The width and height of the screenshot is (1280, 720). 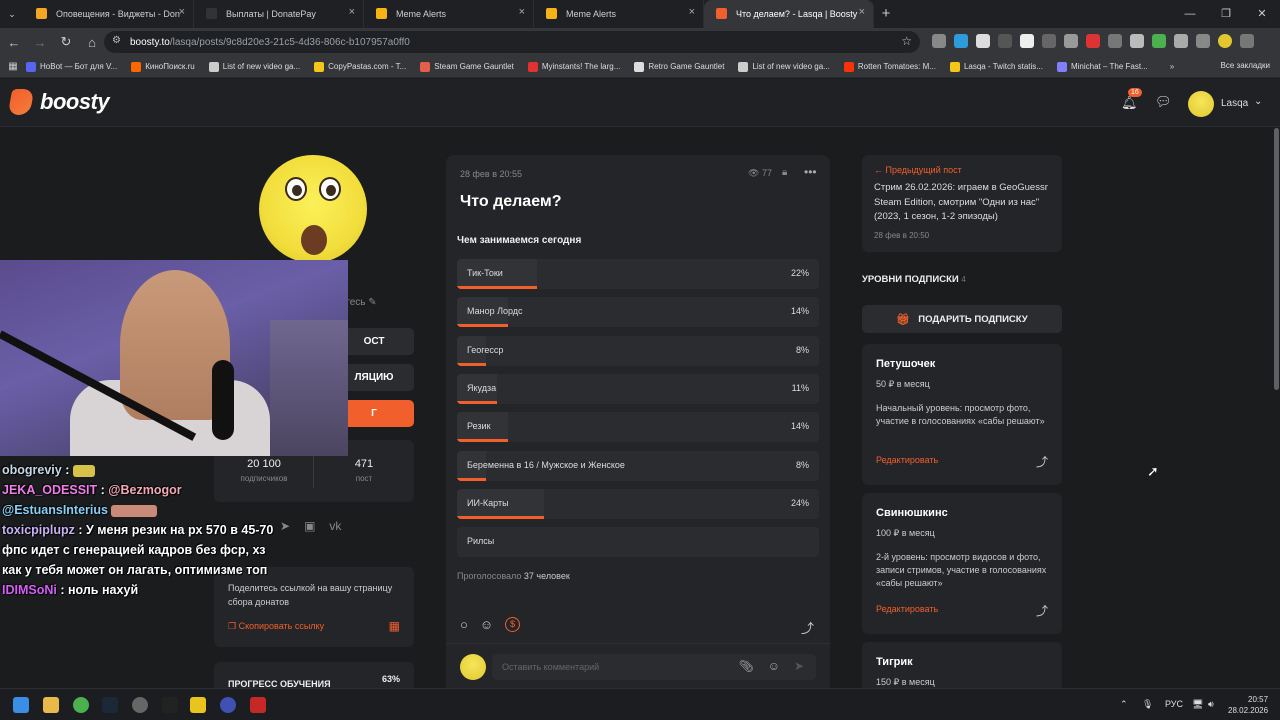 I want to click on restore-icon: ❐, so click(x=1226, y=14).